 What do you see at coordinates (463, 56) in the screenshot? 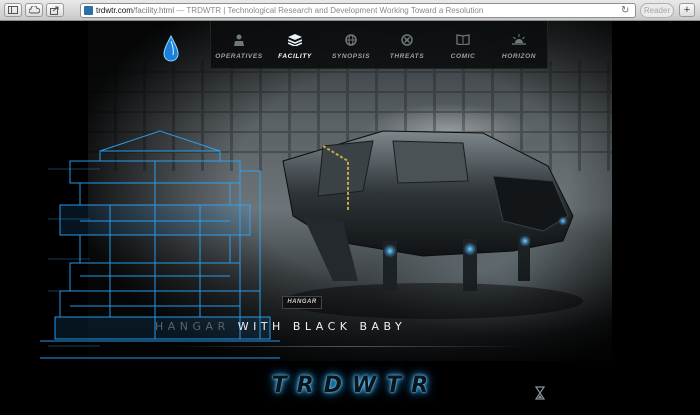
I see `nav-comic-label: COMIC` at bounding box center [463, 56].